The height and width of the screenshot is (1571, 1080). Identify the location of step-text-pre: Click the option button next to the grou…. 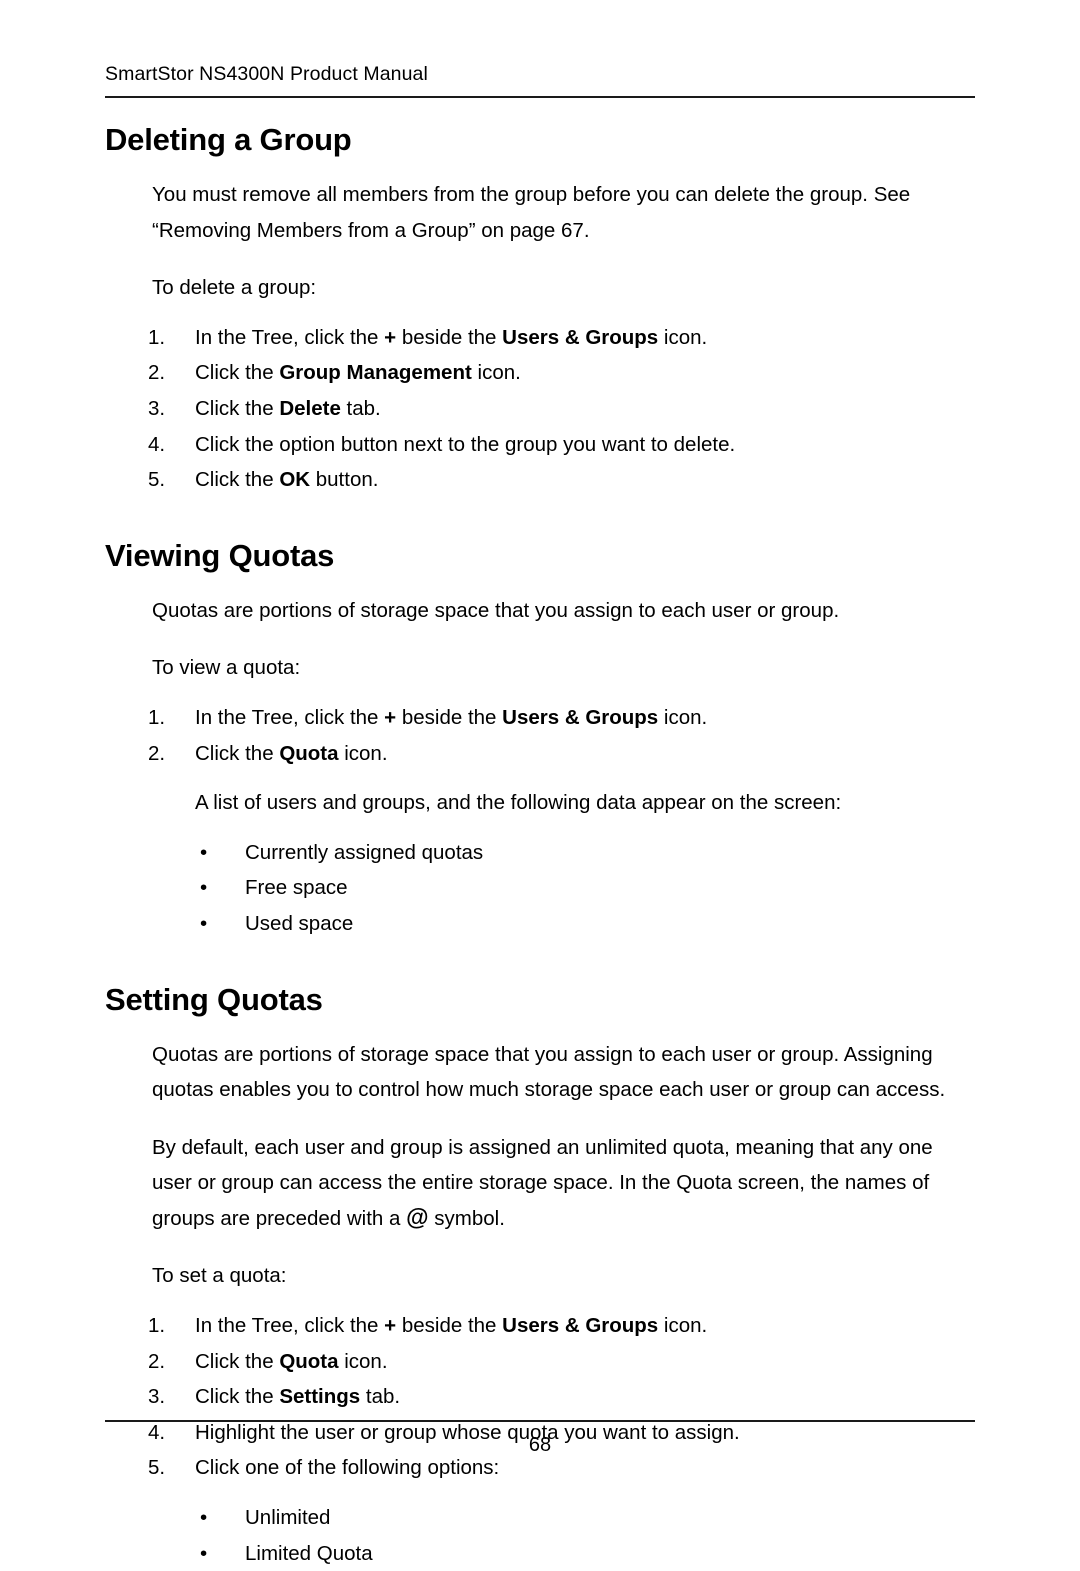
(465, 444).